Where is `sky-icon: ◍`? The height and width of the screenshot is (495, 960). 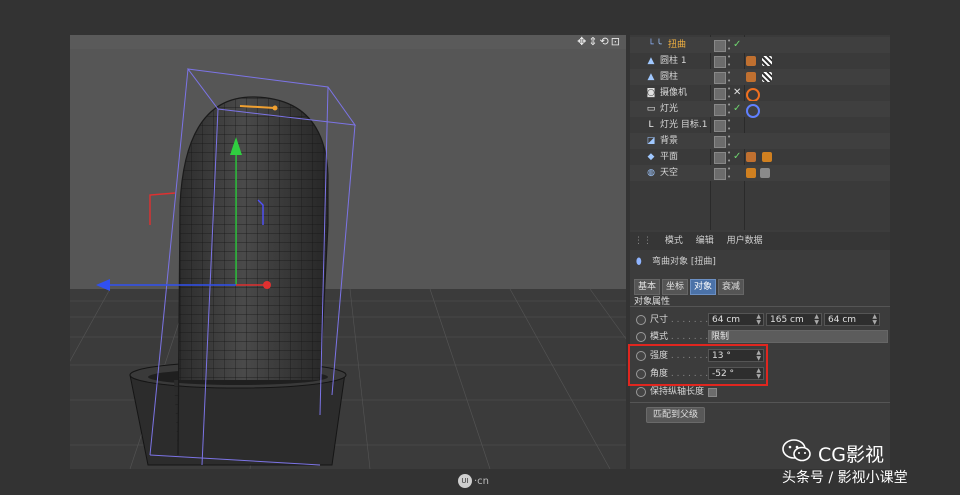 sky-icon: ◍ is located at coordinates (651, 173).